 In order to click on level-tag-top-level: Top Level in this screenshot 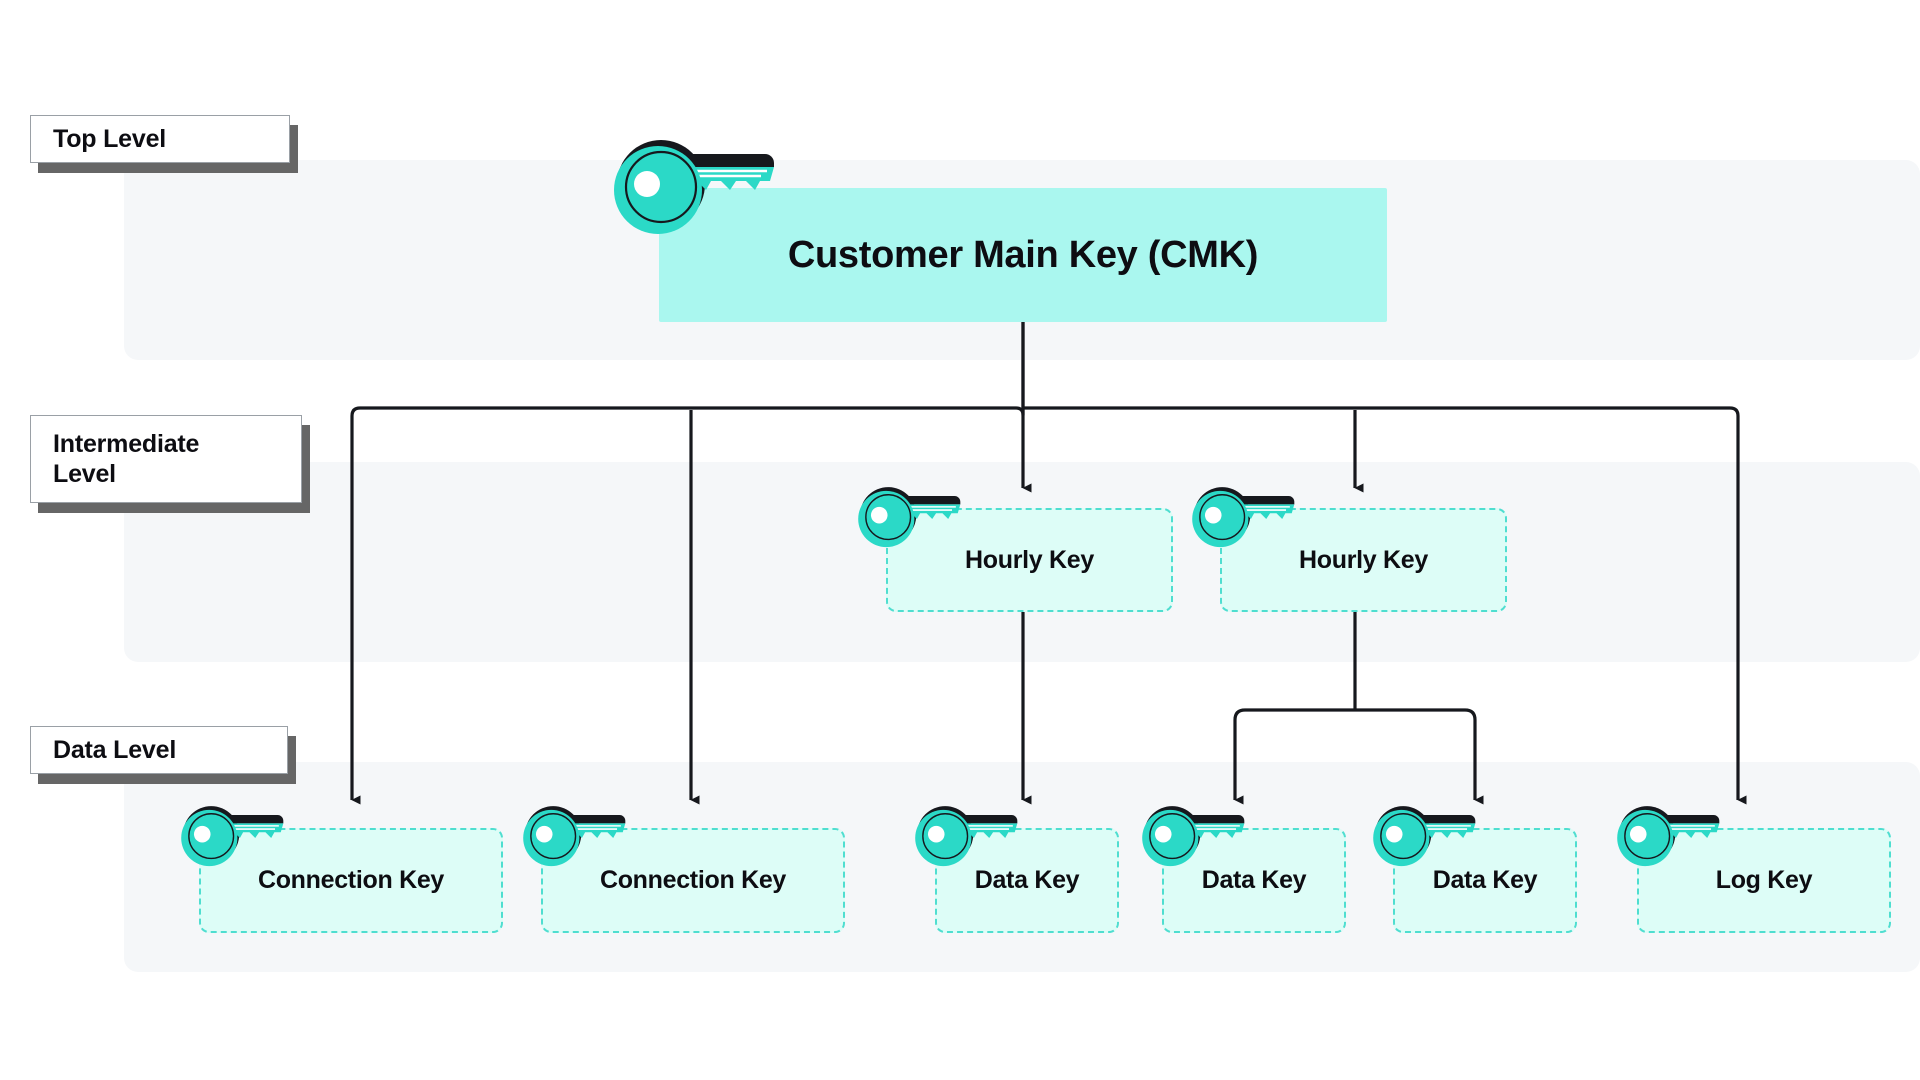, I will do `click(164, 144)`.